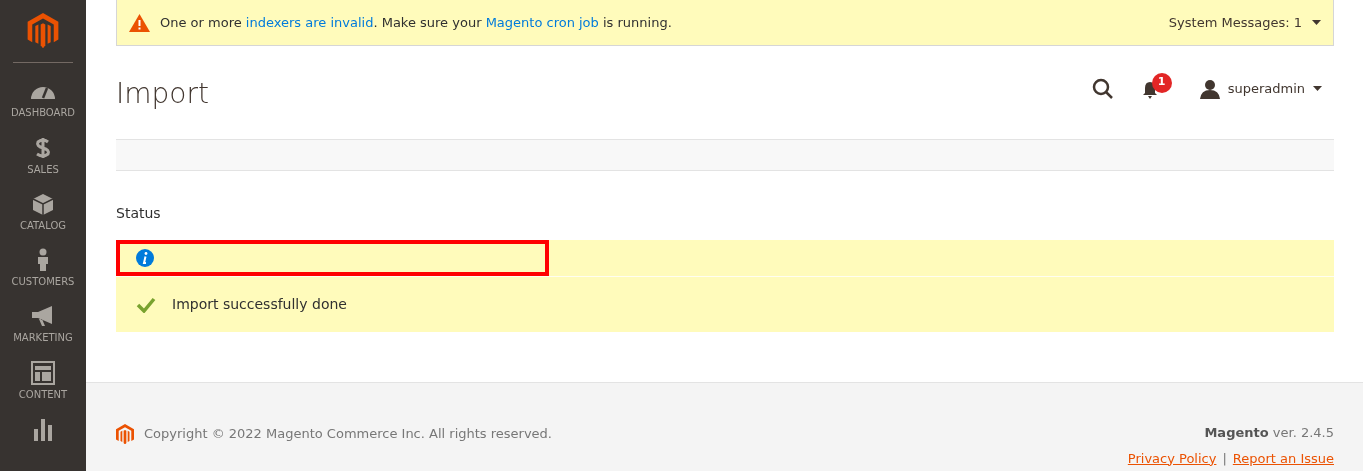 The height and width of the screenshot is (471, 1363). I want to click on system-messages-dropdown: System Messages: 1, so click(1244, 22).